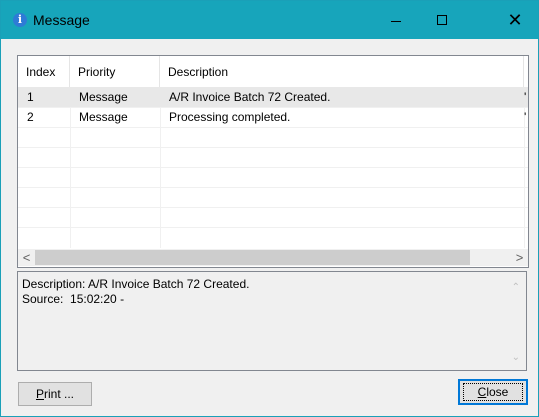 Image resolution: width=539 pixels, height=417 pixels. I want to click on info-icon: i, so click(20, 20).